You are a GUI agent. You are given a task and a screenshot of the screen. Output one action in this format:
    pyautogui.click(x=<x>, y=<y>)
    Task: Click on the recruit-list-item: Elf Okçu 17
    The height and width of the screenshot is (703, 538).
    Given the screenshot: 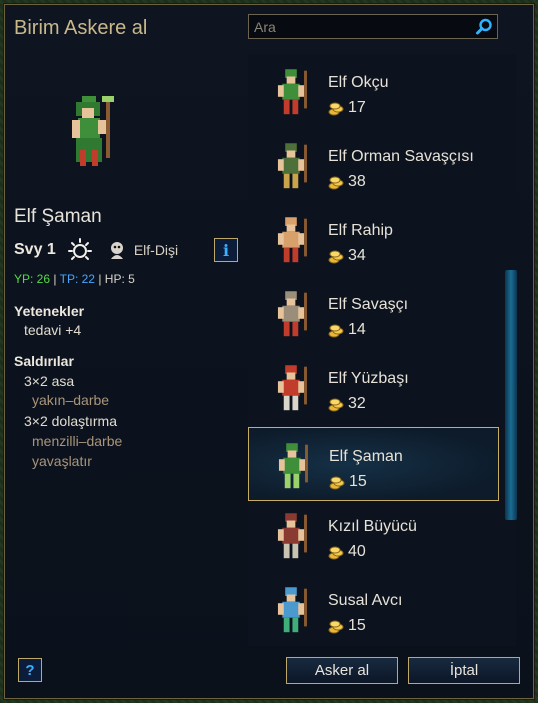 What is the action you would take?
    pyautogui.click(x=373, y=91)
    